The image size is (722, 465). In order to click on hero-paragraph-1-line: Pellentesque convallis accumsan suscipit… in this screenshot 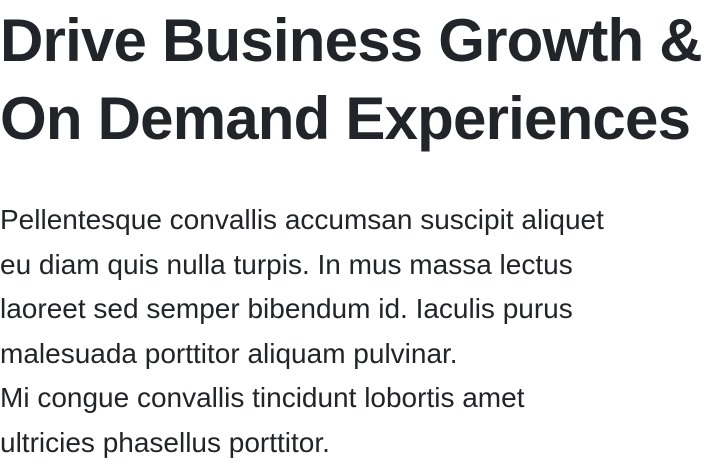, I will do `click(361, 220)`.